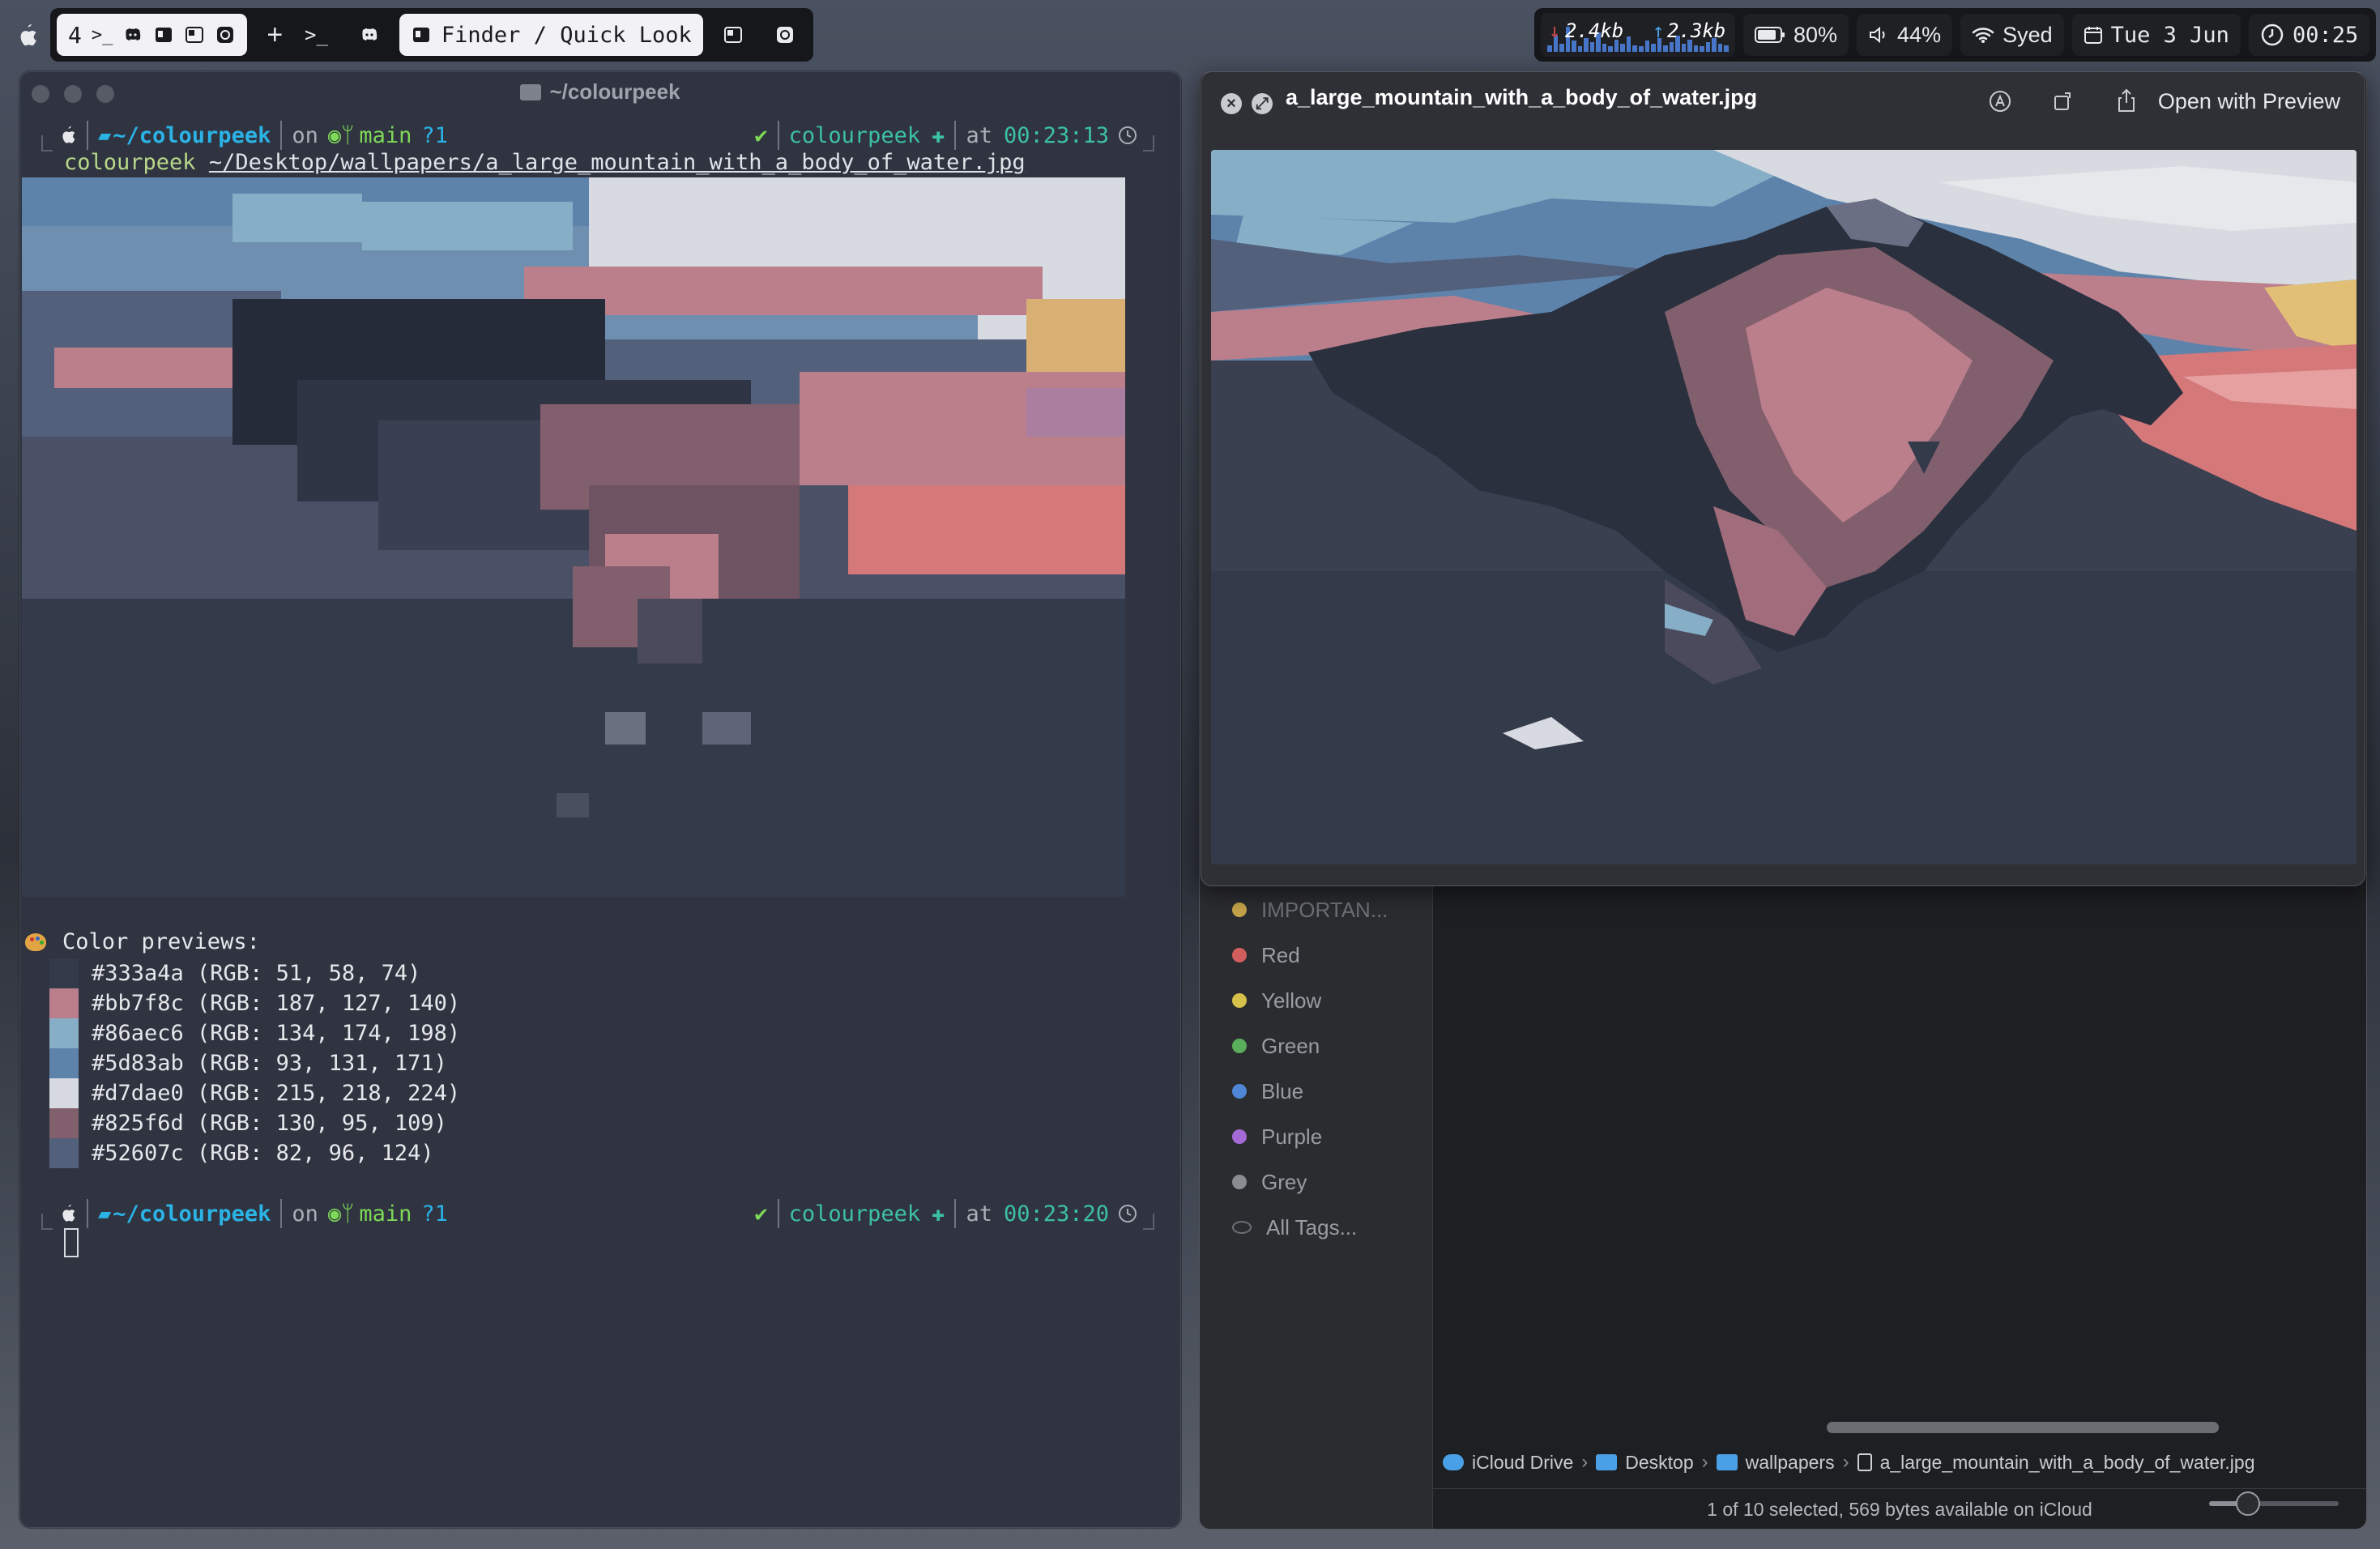 Image resolution: width=2380 pixels, height=1549 pixels. What do you see at coordinates (1056, 135) in the screenshot?
I see `prompt-time: 00:23:13` at bounding box center [1056, 135].